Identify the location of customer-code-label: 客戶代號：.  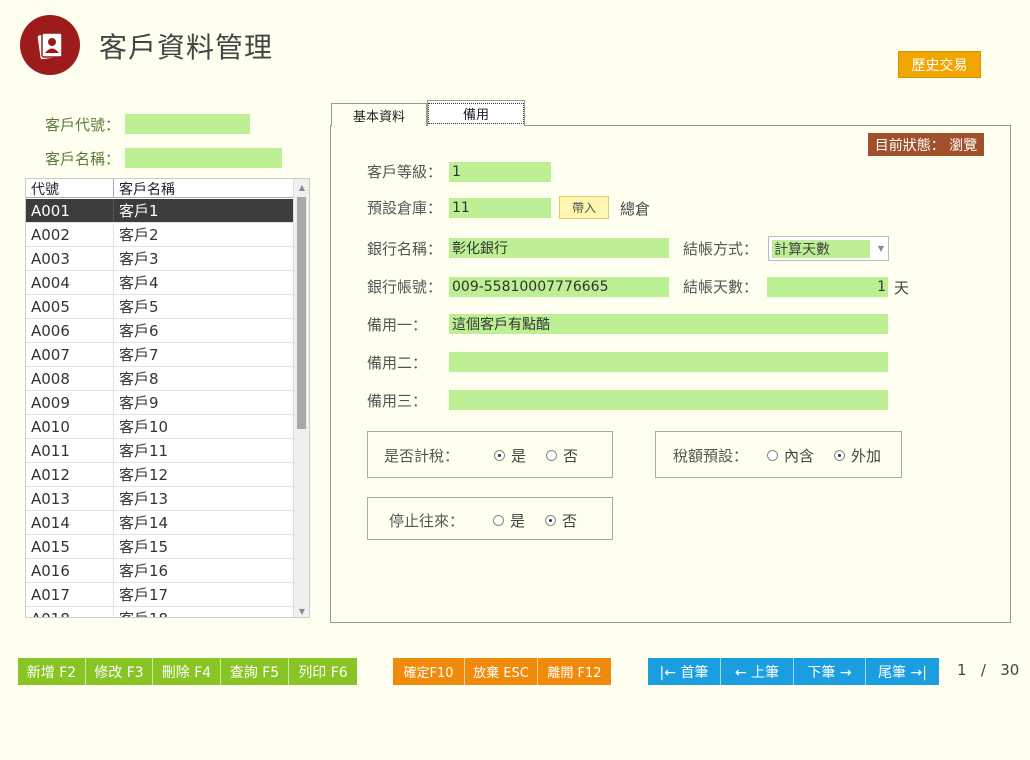
(83, 125).